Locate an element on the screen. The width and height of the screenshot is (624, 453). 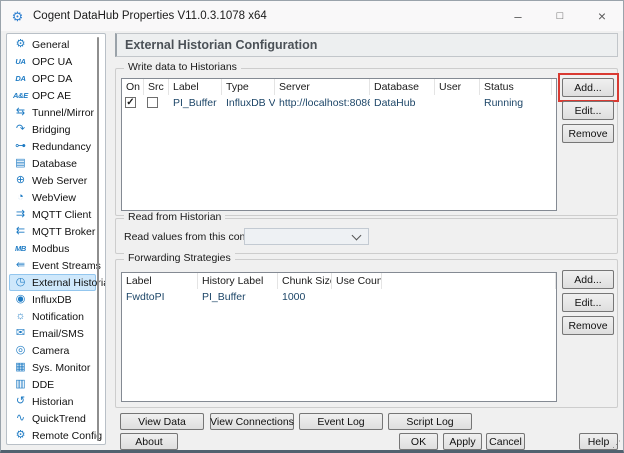
about-button: About is located at coordinates (149, 441).